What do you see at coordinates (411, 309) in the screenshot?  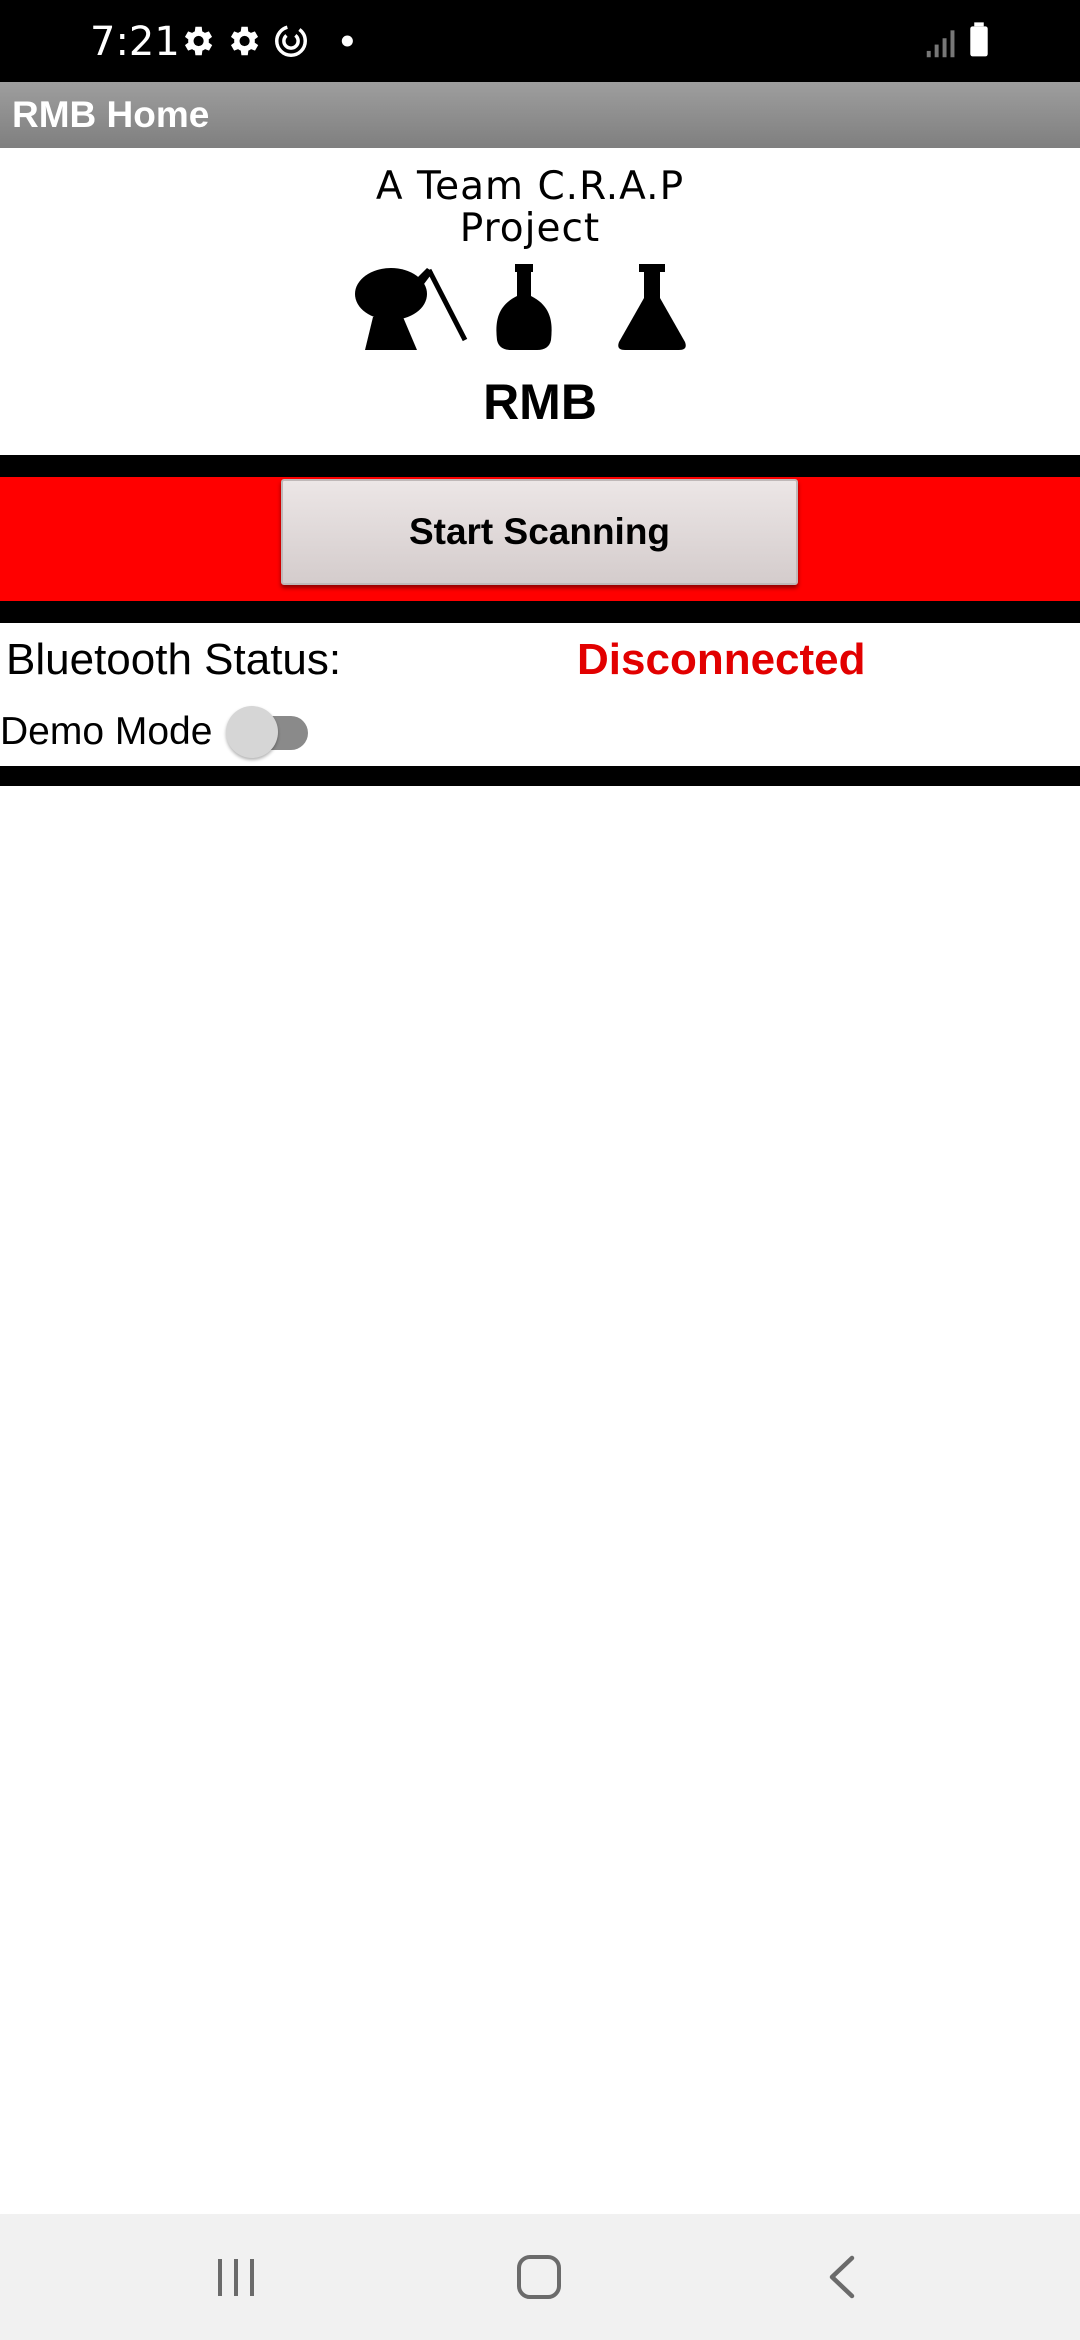 I see `kiwi-bird-icon` at bounding box center [411, 309].